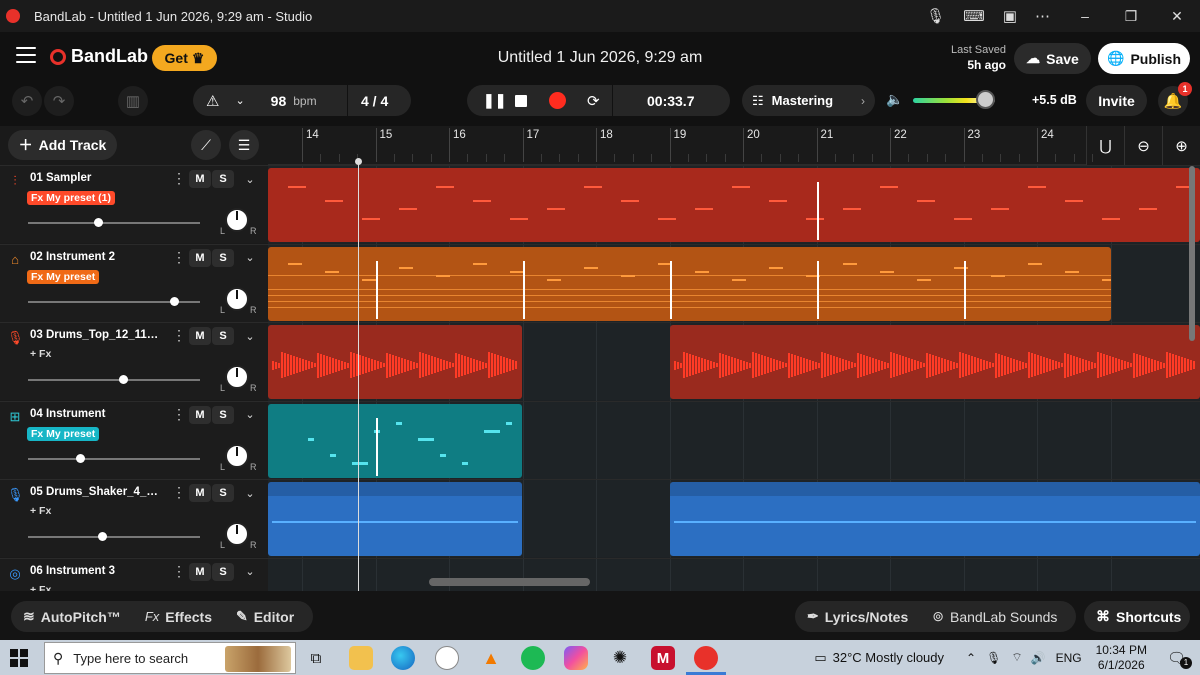 The height and width of the screenshot is (675, 1200). Describe the element at coordinates (1016, 657) in the screenshot. I see `network-icon: ⌔` at that location.